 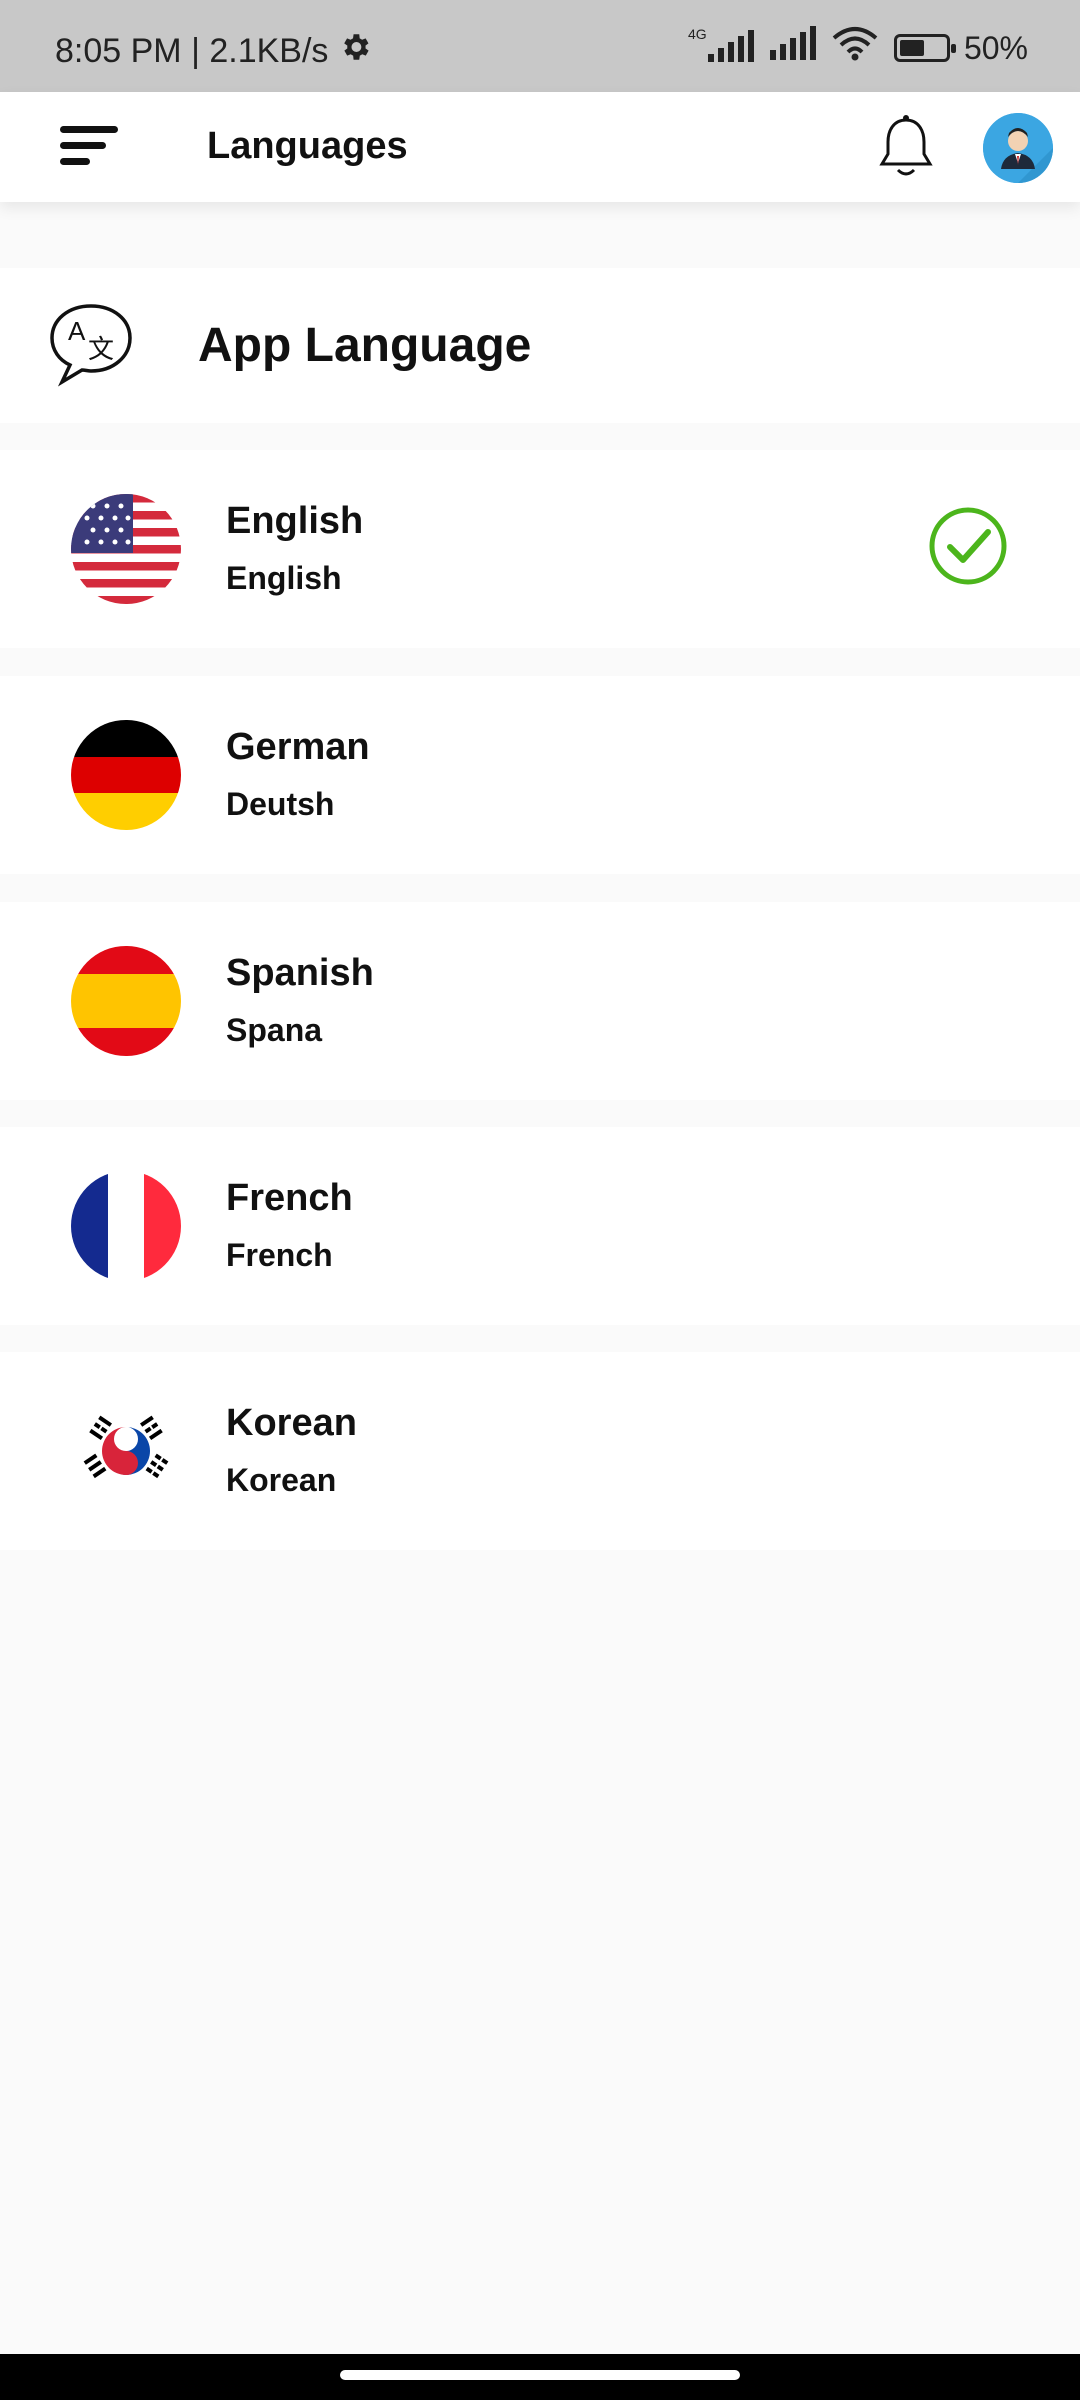 I want to click on gear-icon, so click(x=355, y=51).